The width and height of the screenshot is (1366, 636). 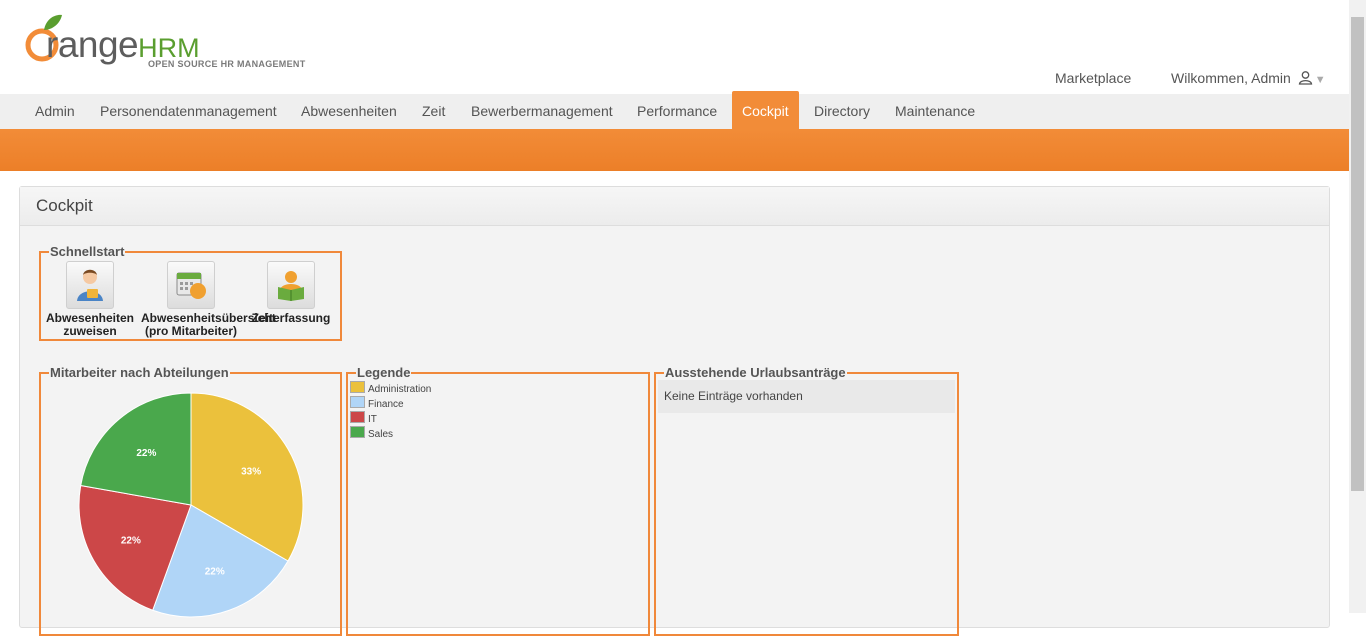 I want to click on quickstart-timesheet-label: Zeiterfassung, so click(x=291, y=318).